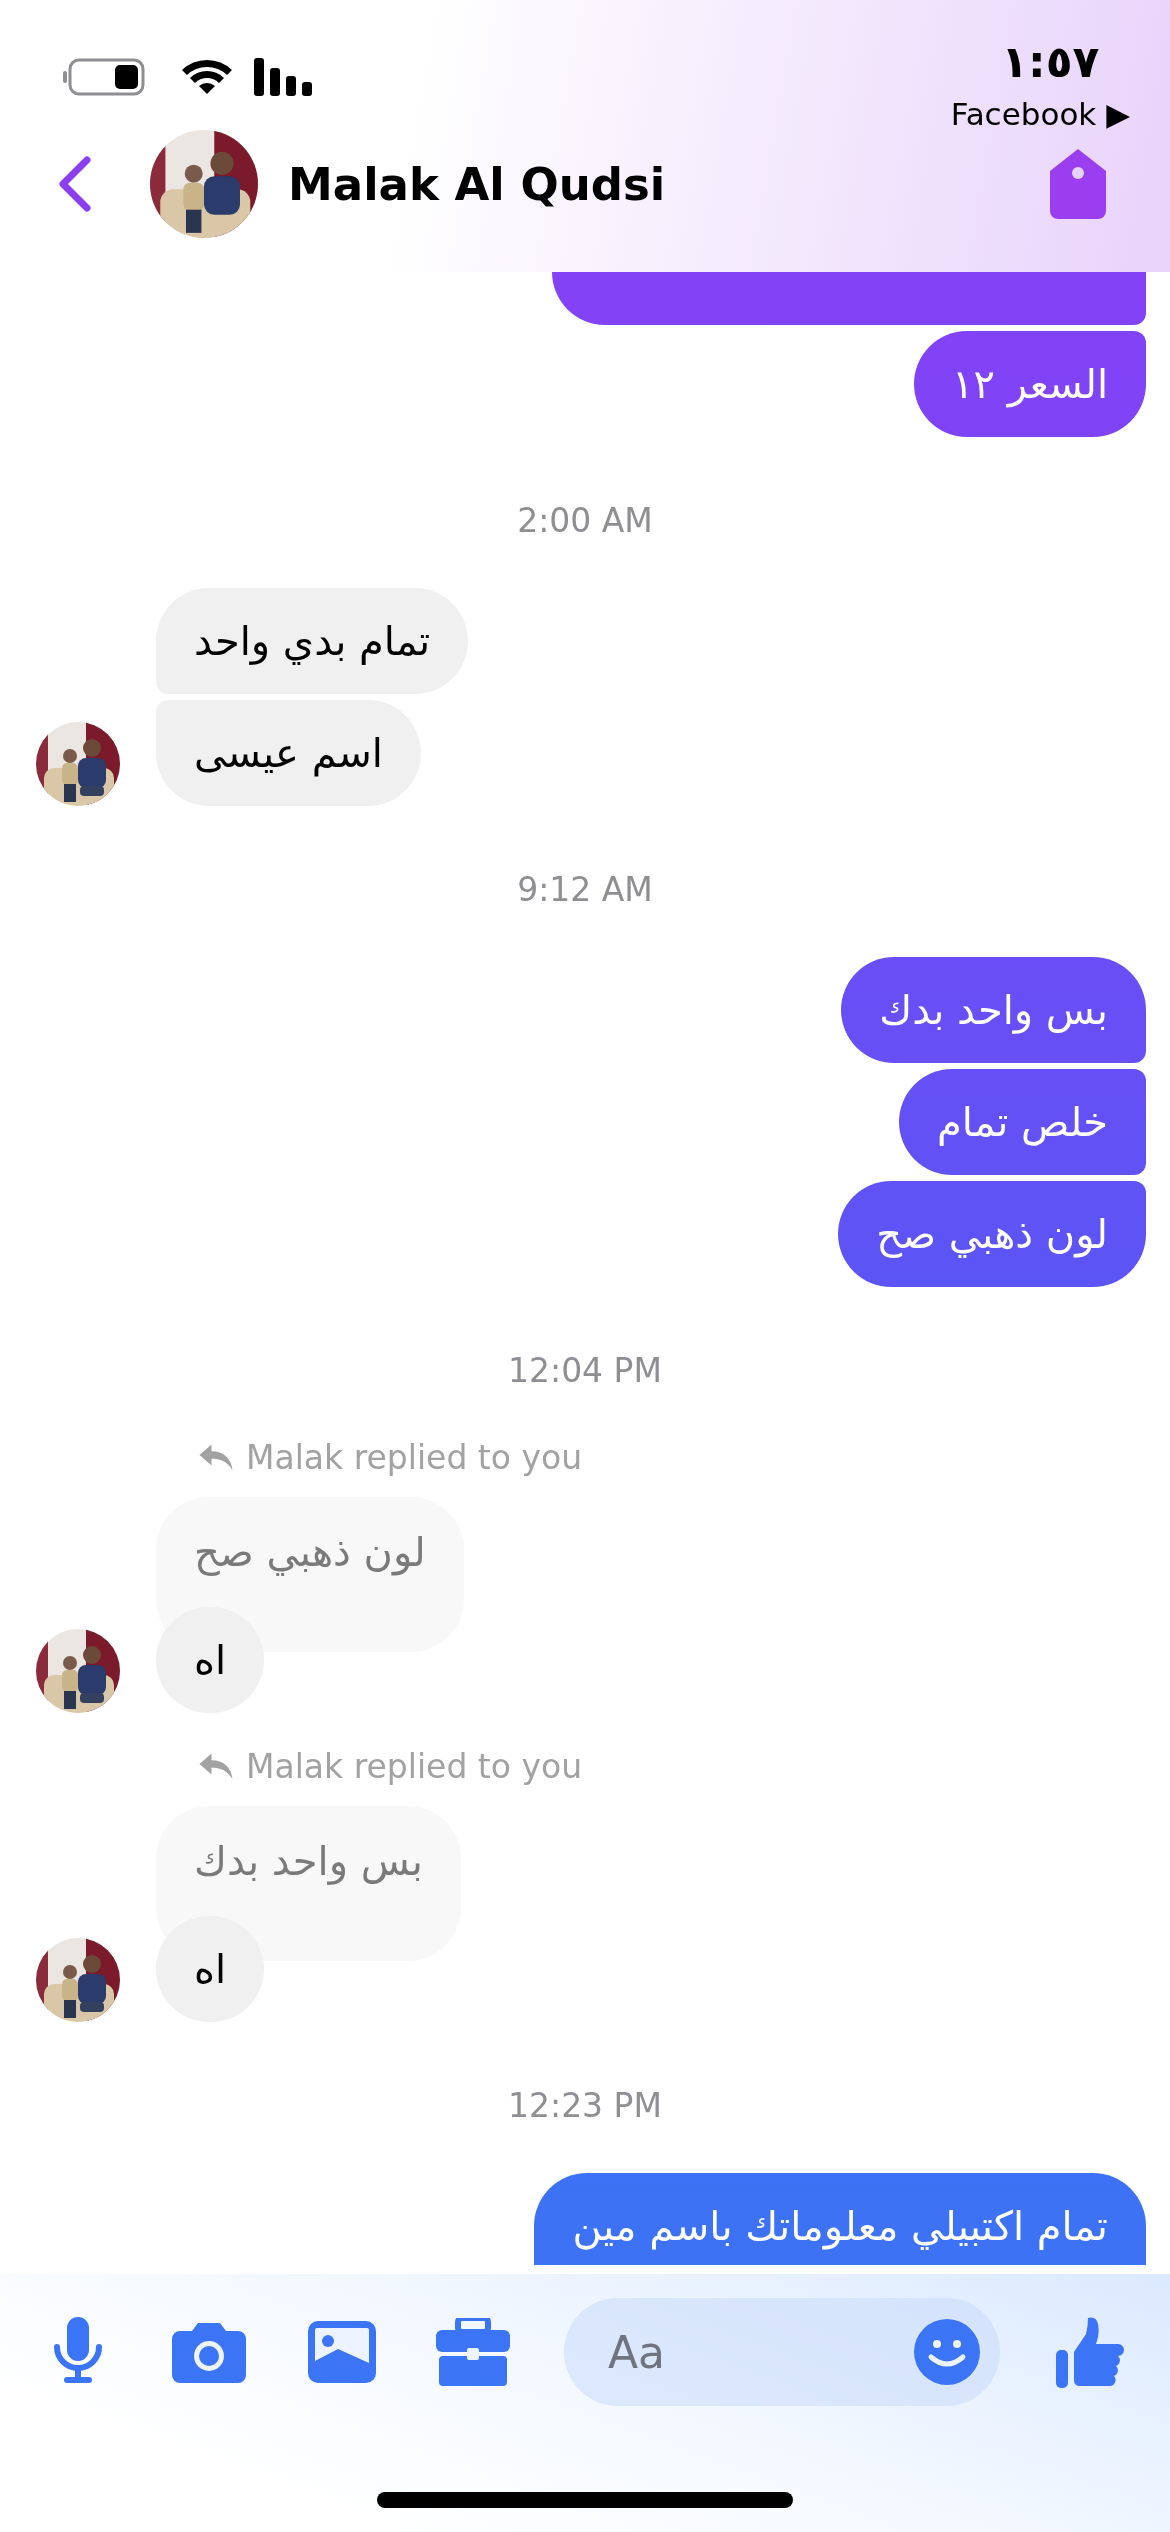  I want to click on message-bubble, so click(849, 298).